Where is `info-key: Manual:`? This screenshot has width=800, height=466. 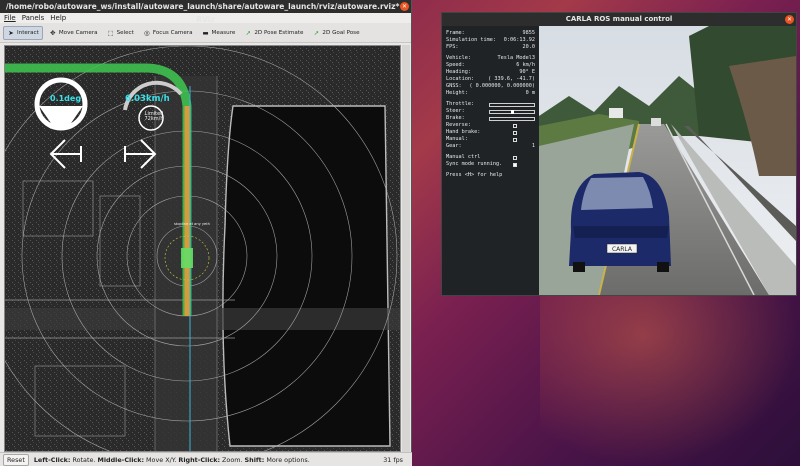
info-key: Manual: is located at coordinates (457, 139).